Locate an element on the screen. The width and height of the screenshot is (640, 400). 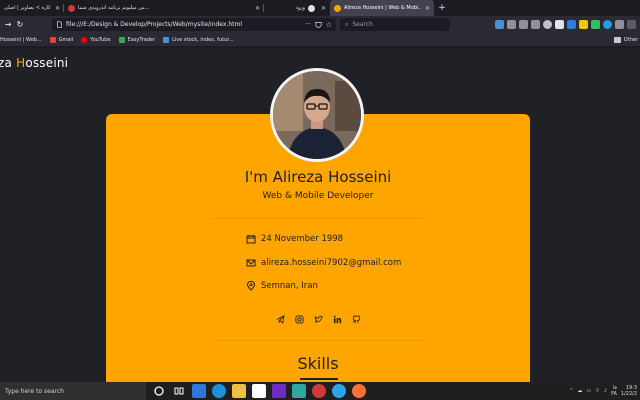
task-view-icon is located at coordinates (179, 391).